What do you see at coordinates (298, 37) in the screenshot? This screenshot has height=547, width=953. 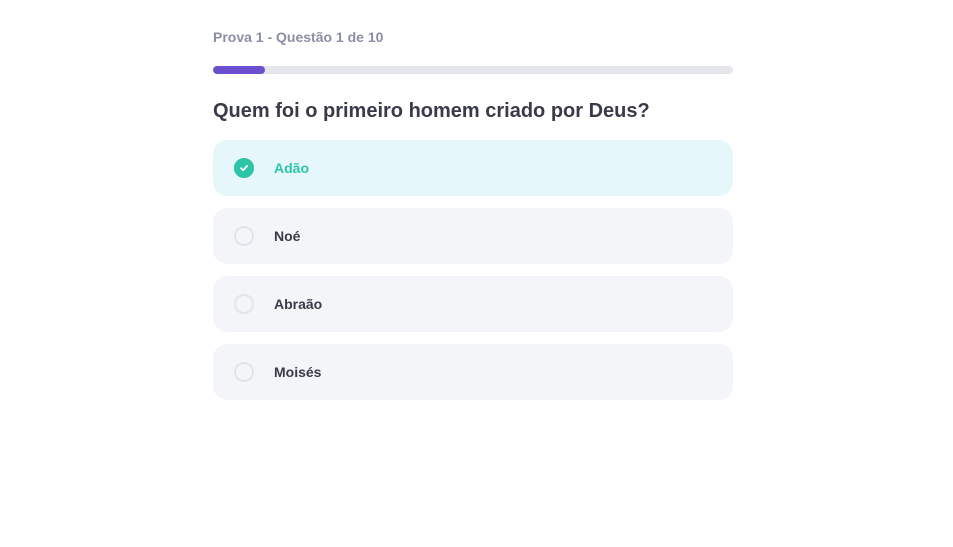 I see `quiz-meta-label: Prova 1 - Questão 1 de 10` at bounding box center [298, 37].